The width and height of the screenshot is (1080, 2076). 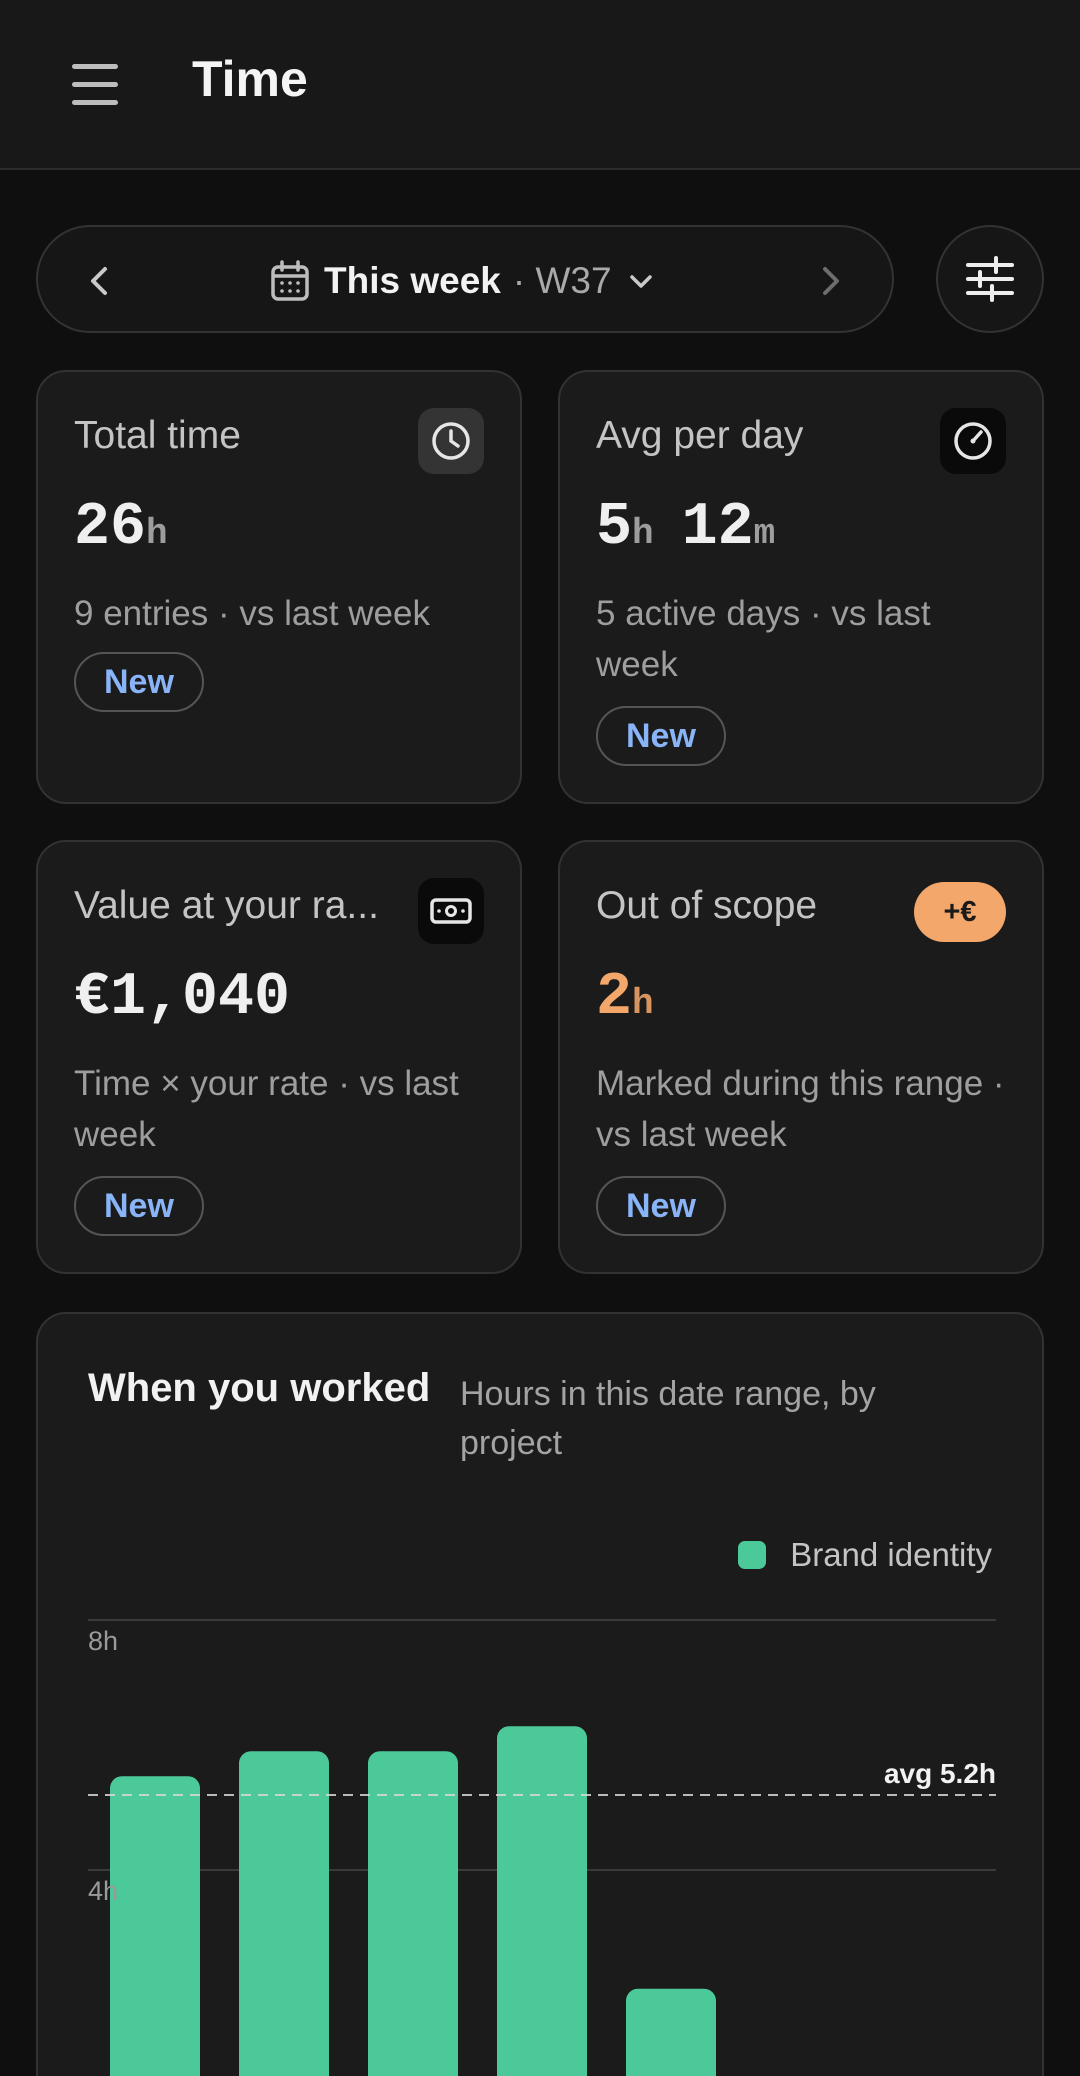 What do you see at coordinates (940, 1773) in the screenshot?
I see `average-label: avg 5.2h` at bounding box center [940, 1773].